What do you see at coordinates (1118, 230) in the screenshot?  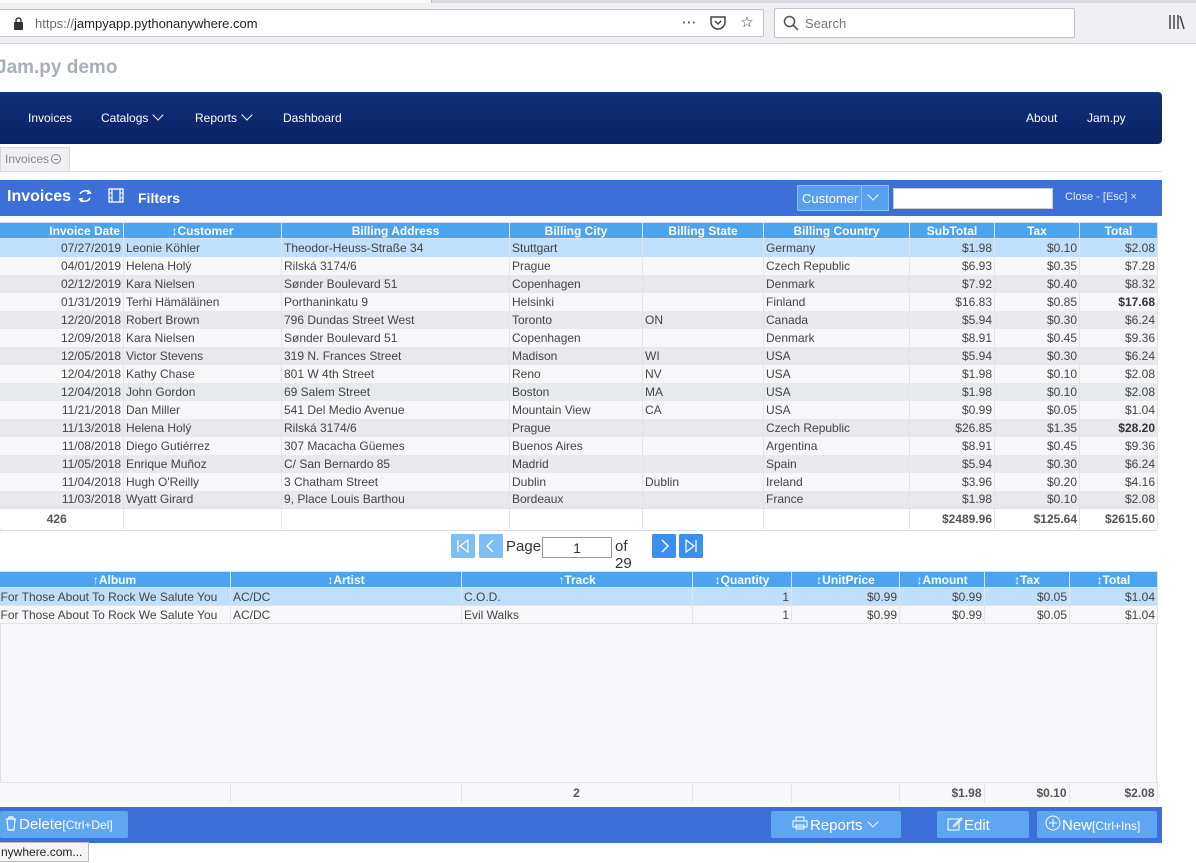 I see `column-header: Total` at bounding box center [1118, 230].